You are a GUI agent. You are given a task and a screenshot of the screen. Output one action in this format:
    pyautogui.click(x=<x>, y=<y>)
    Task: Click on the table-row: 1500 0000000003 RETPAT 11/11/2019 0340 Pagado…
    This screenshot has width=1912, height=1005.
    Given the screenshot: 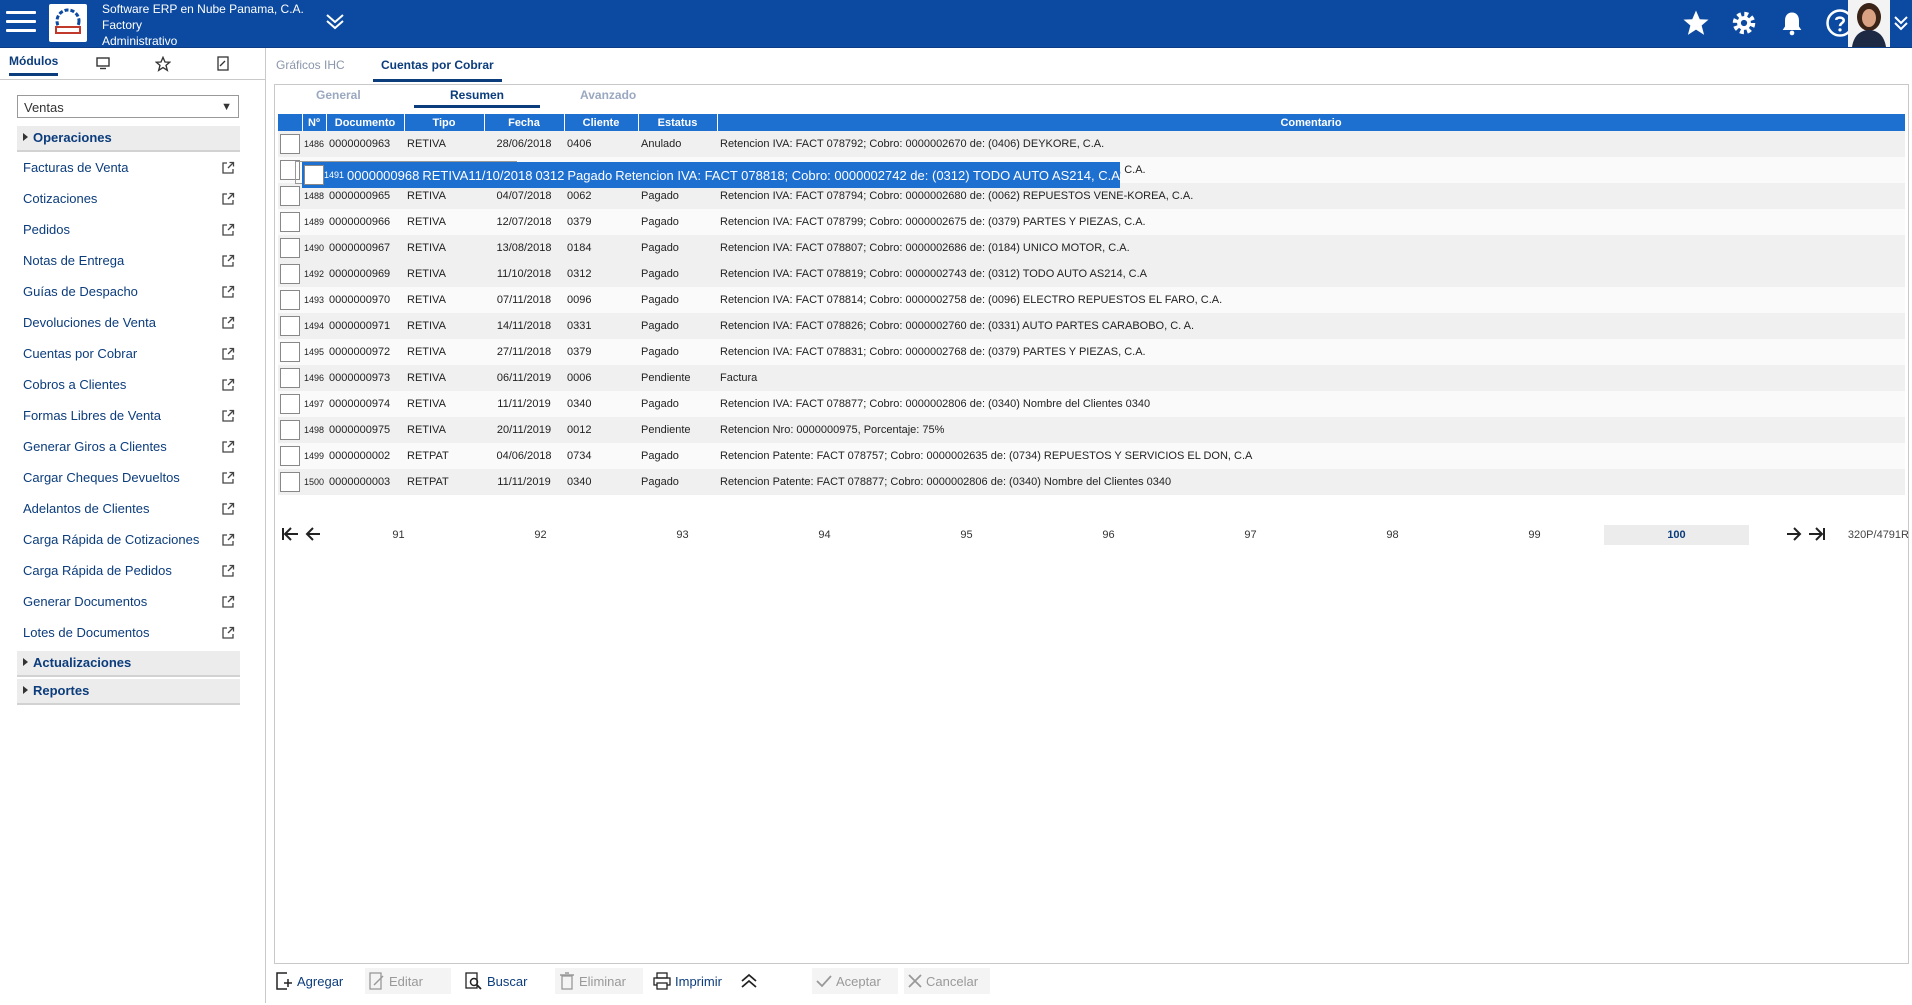 What is the action you would take?
    pyautogui.click(x=1091, y=482)
    